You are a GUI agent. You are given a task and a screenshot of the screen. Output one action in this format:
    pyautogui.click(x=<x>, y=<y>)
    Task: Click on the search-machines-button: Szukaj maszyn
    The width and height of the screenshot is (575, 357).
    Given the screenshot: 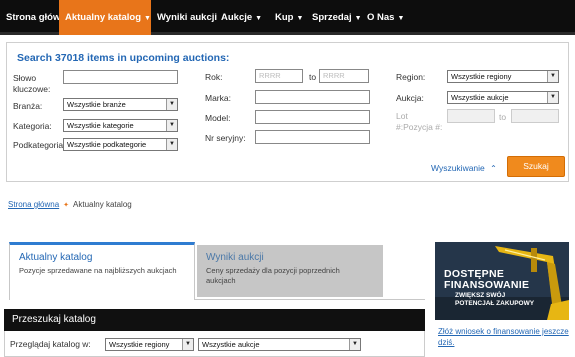 What is the action you would take?
    pyautogui.click(x=536, y=173)
    